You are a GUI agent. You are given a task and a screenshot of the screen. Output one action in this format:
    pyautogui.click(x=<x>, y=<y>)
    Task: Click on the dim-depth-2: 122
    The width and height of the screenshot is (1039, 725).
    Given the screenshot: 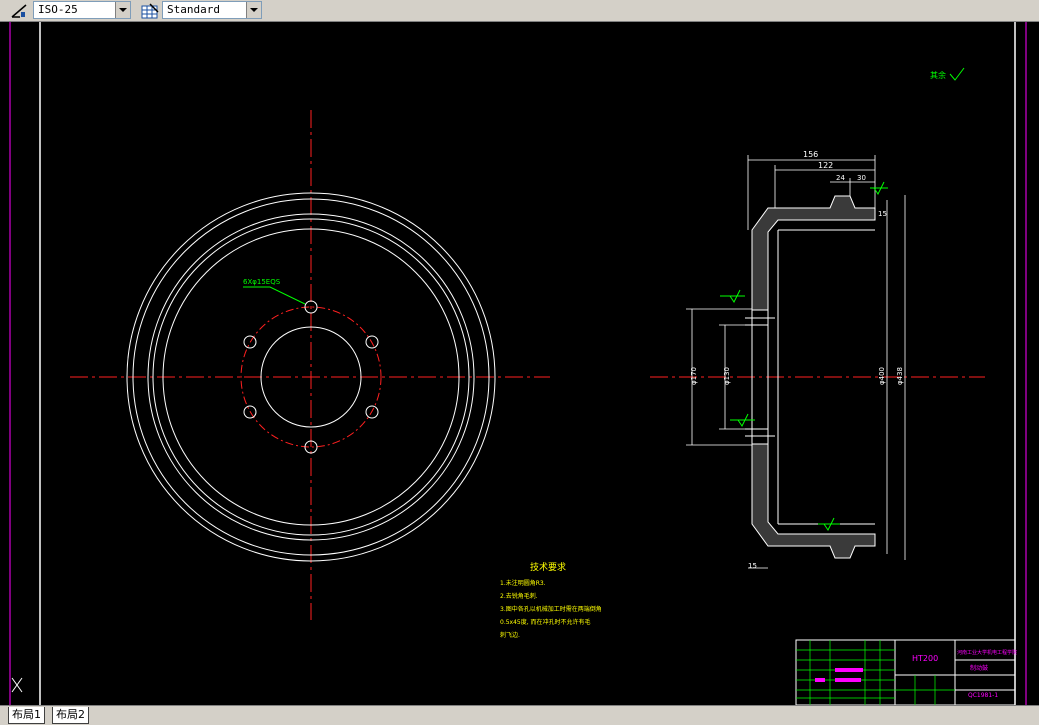 What is the action you would take?
    pyautogui.click(x=825, y=165)
    